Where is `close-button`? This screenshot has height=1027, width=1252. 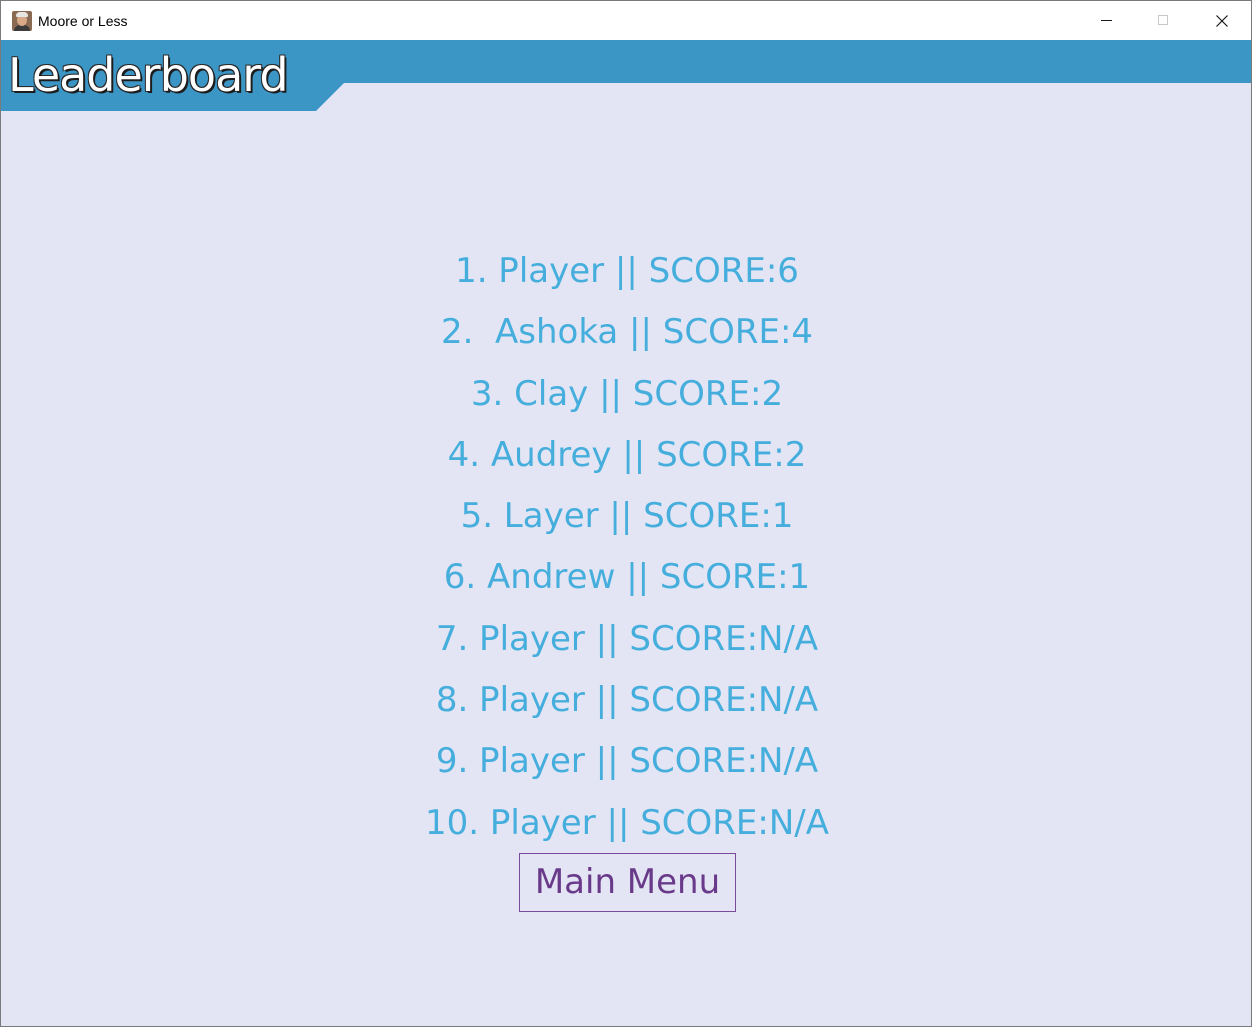 close-button is located at coordinates (1222, 20).